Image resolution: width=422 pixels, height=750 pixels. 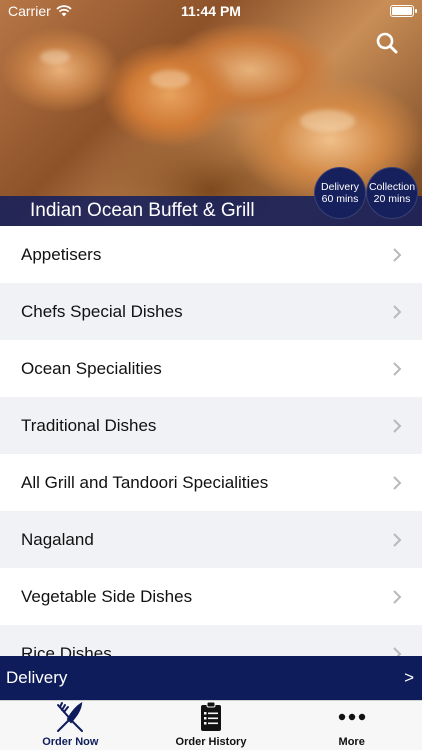 What do you see at coordinates (89, 425) in the screenshot?
I see `category-label: Traditional Dishes` at bounding box center [89, 425].